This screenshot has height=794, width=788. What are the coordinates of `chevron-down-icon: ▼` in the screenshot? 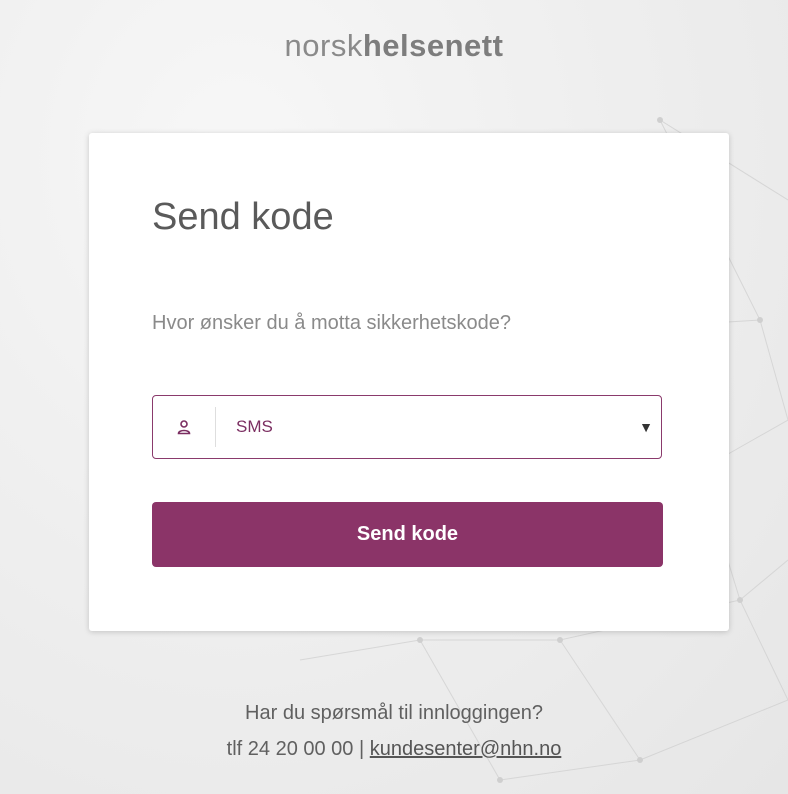 It's located at (646, 427).